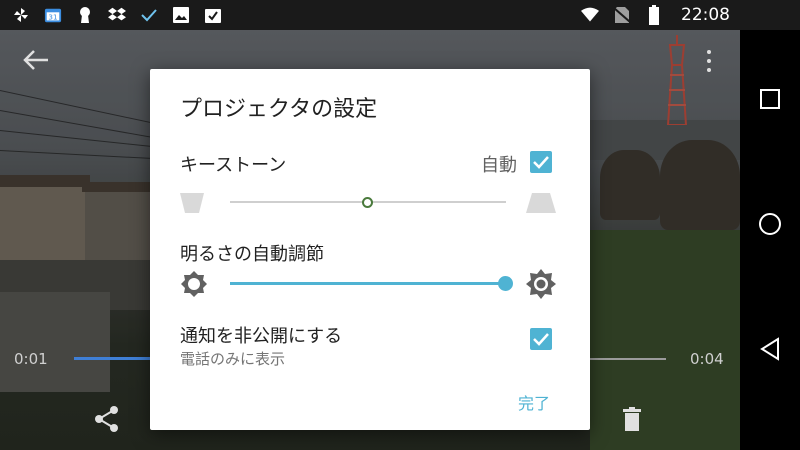 The height and width of the screenshot is (450, 800). What do you see at coordinates (368, 283) in the screenshot?
I see `brightness-slider-track` at bounding box center [368, 283].